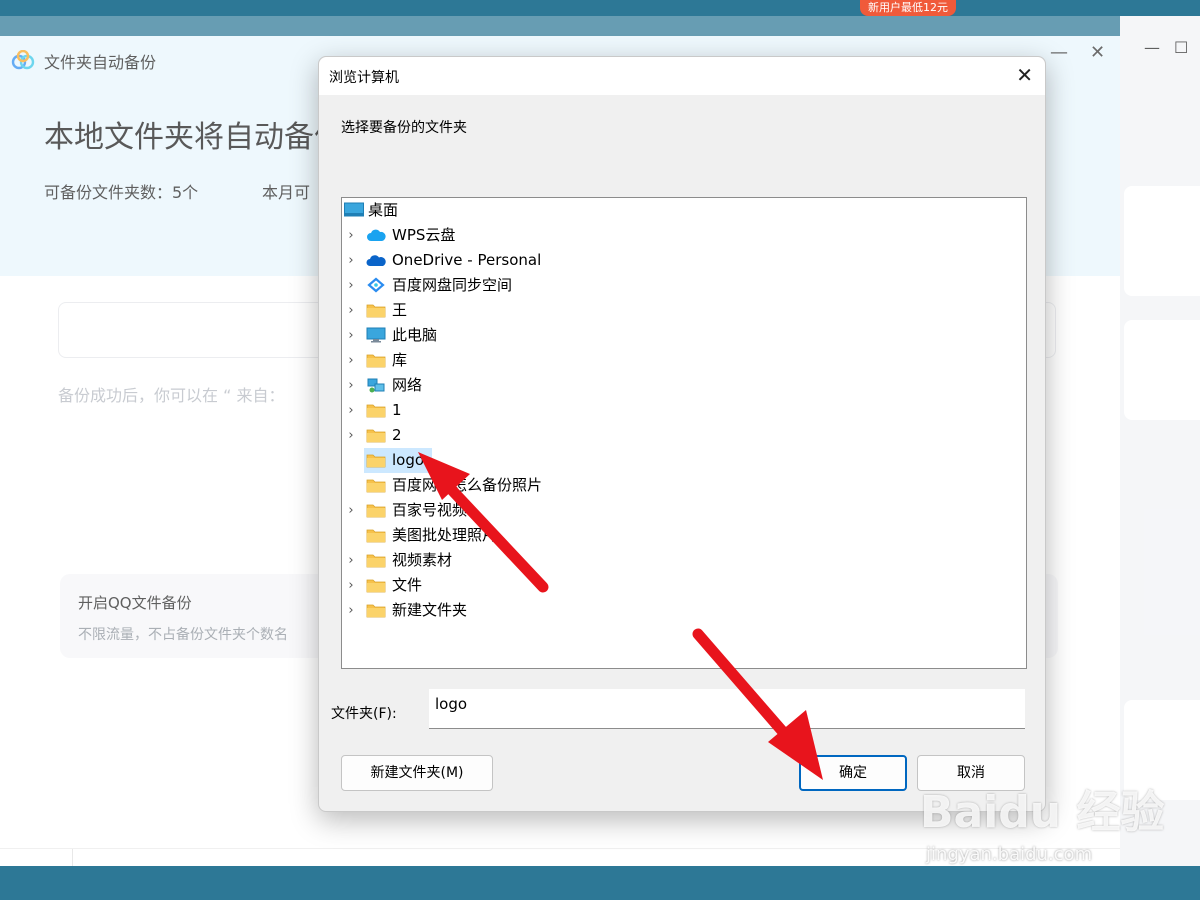  What do you see at coordinates (1009, 854) in the screenshot?
I see `watermark-url: jingyan.baidu.com` at bounding box center [1009, 854].